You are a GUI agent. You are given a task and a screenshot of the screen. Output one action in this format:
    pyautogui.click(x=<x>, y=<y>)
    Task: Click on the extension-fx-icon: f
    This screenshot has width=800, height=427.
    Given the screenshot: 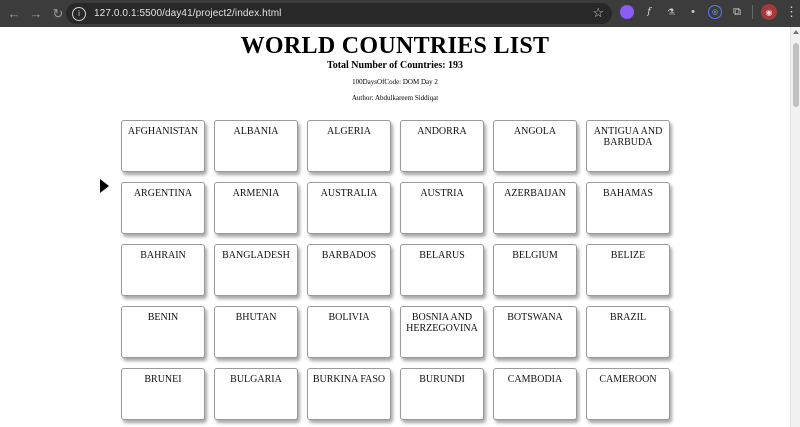 What is the action you would take?
    pyautogui.click(x=649, y=12)
    